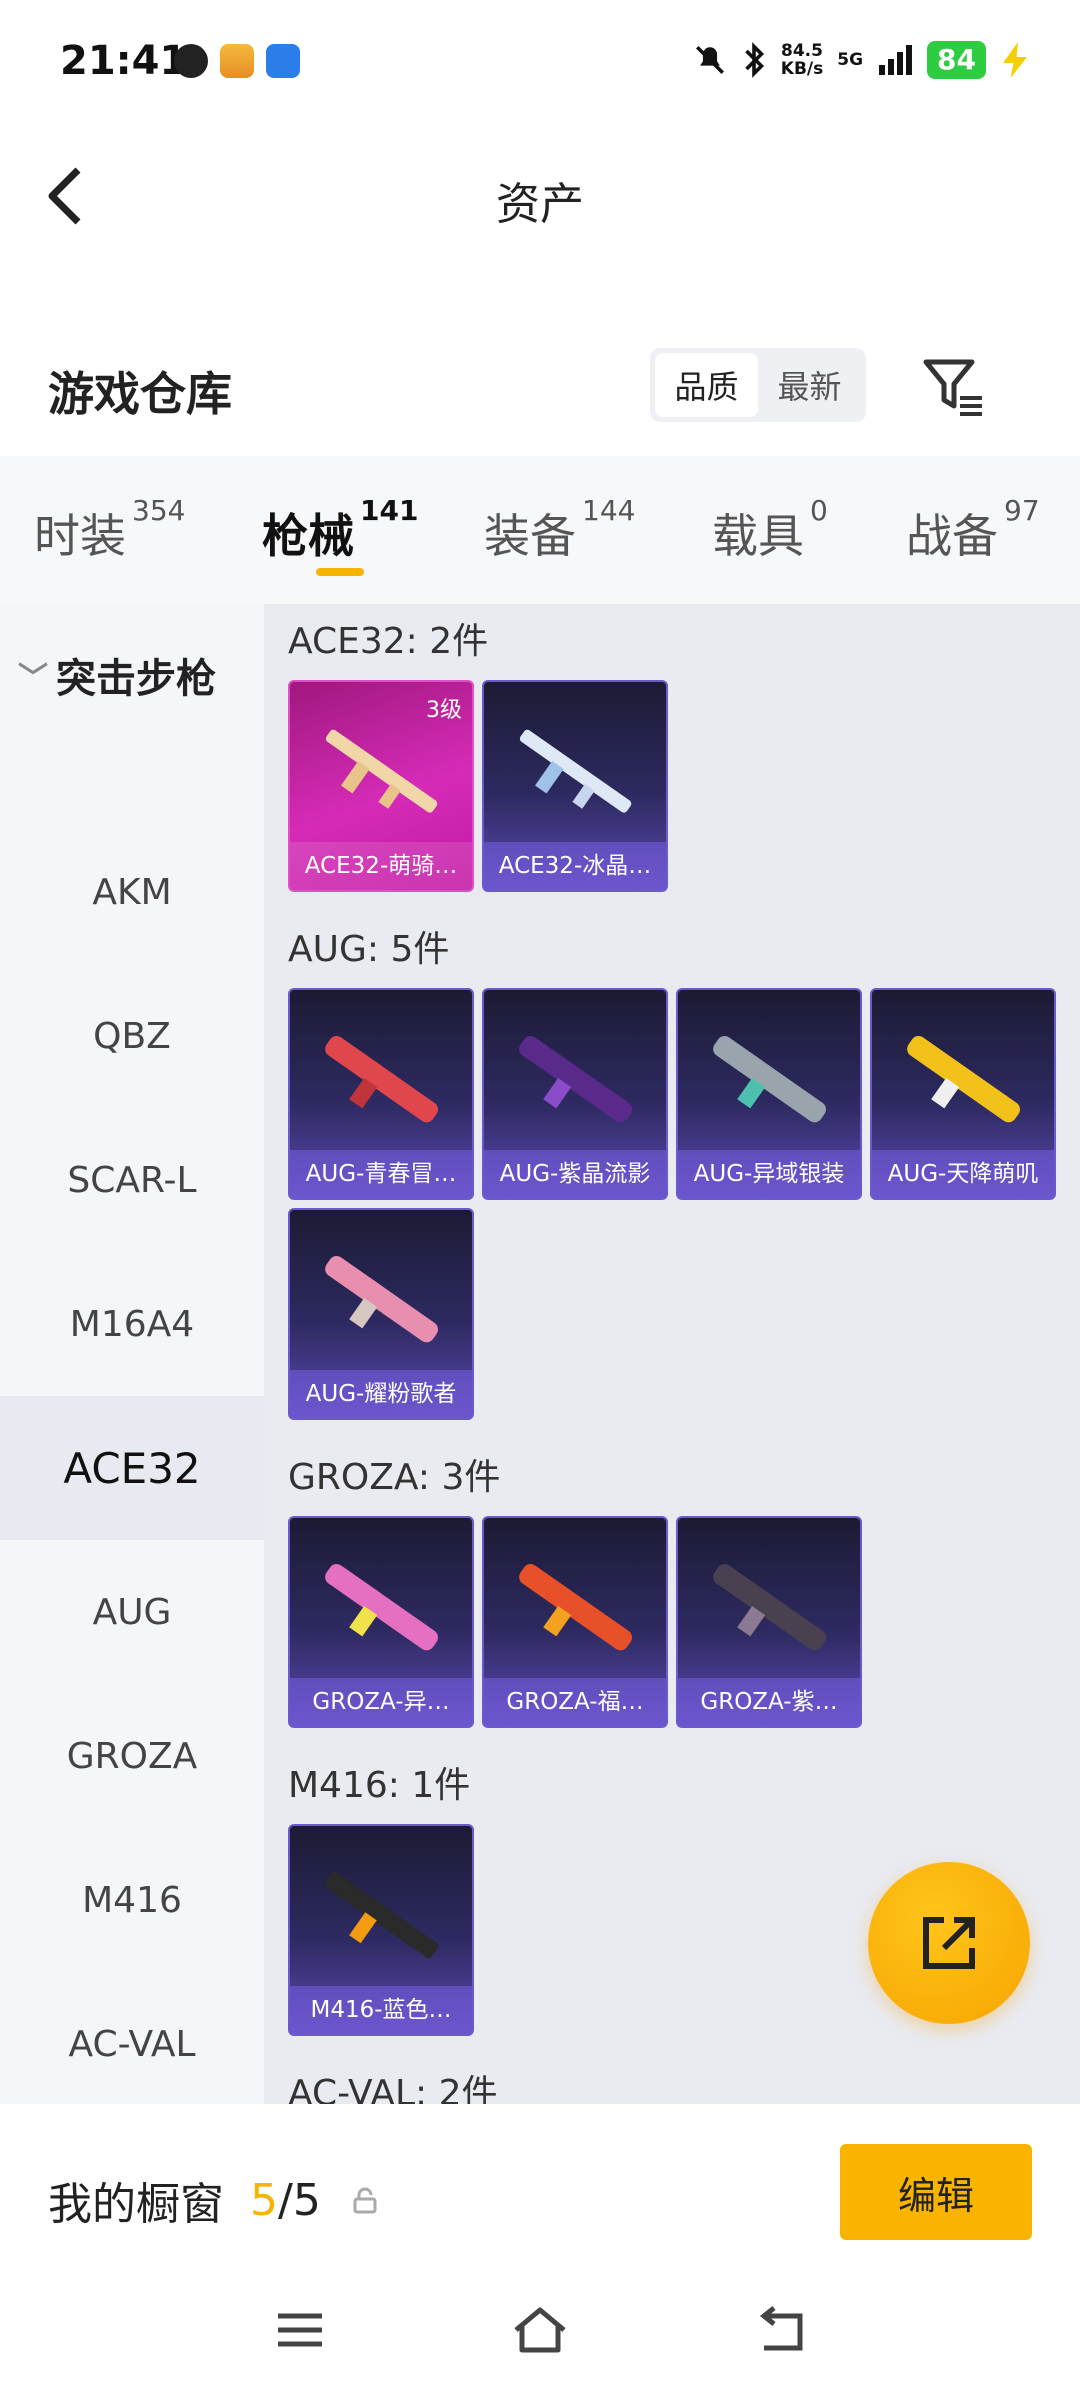 The image size is (1080, 2400). What do you see at coordinates (191, 61) in the screenshot?
I see `app-notification-icon` at bounding box center [191, 61].